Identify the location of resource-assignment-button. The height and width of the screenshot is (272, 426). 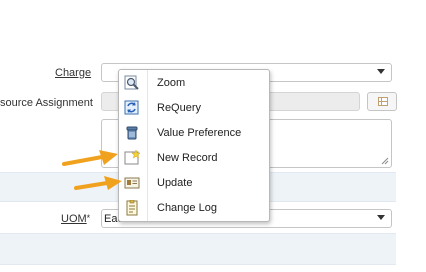
(382, 101).